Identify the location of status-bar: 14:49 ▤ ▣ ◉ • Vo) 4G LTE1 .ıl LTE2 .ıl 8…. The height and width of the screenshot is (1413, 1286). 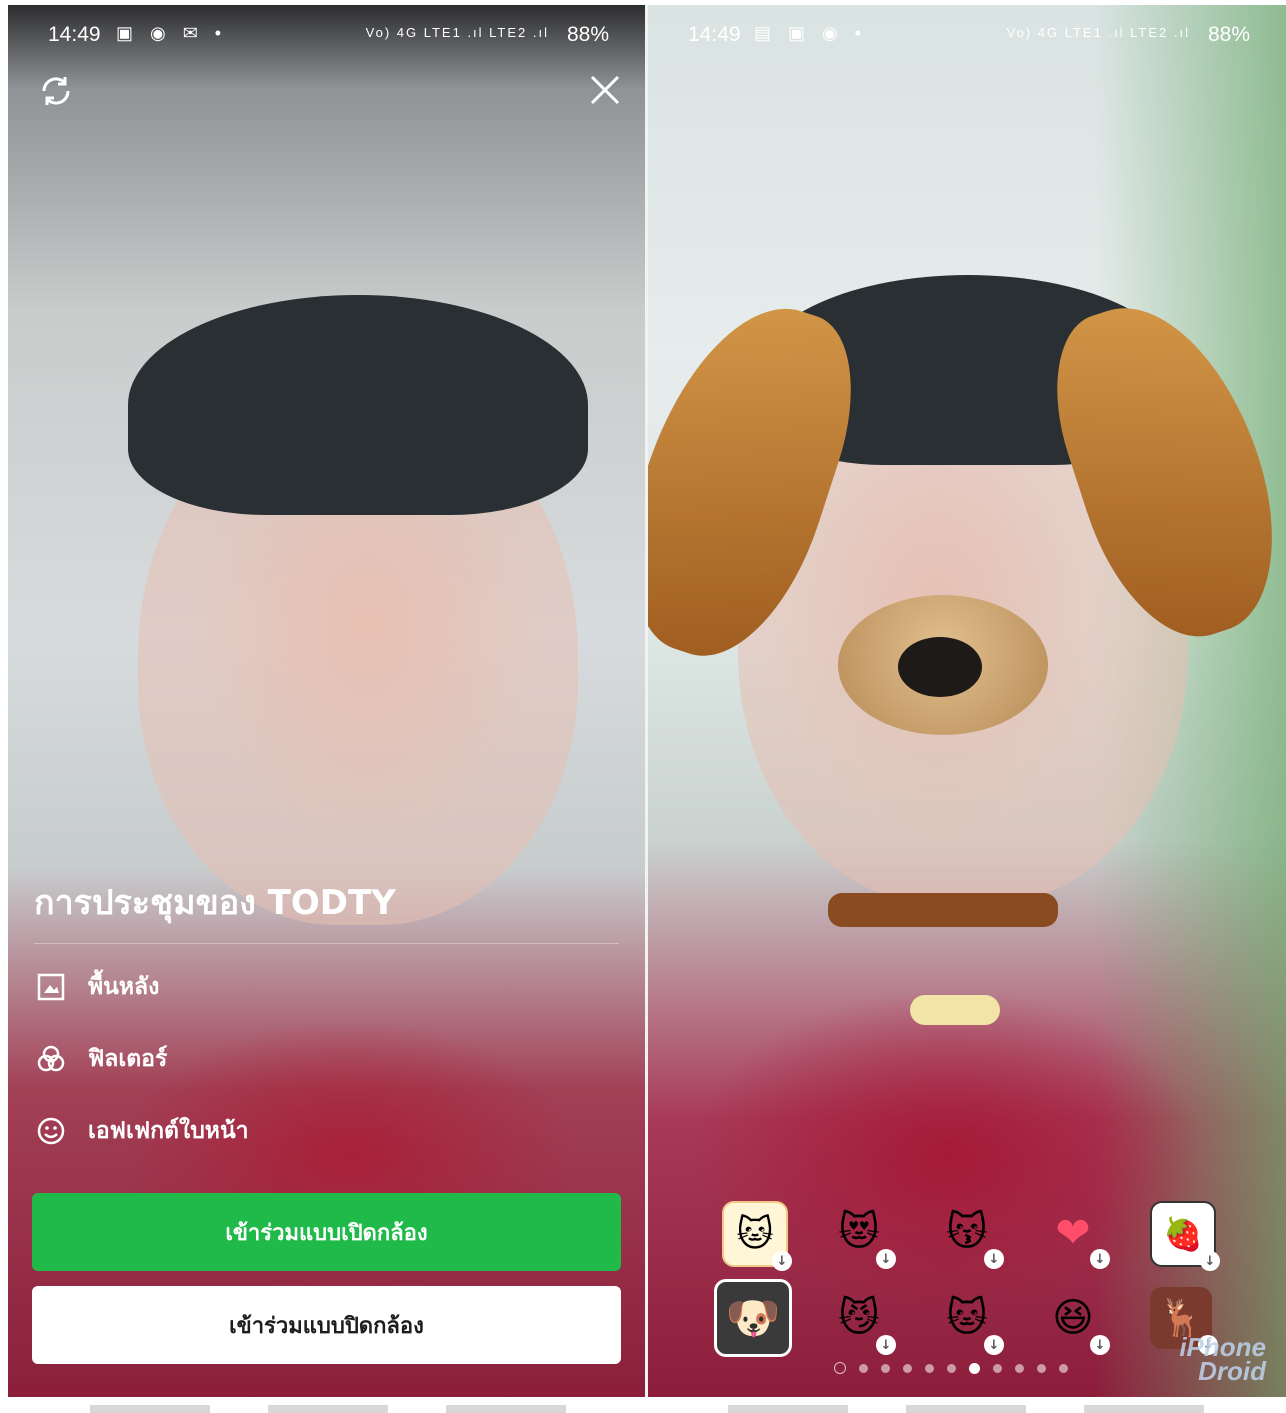
(967, 37).